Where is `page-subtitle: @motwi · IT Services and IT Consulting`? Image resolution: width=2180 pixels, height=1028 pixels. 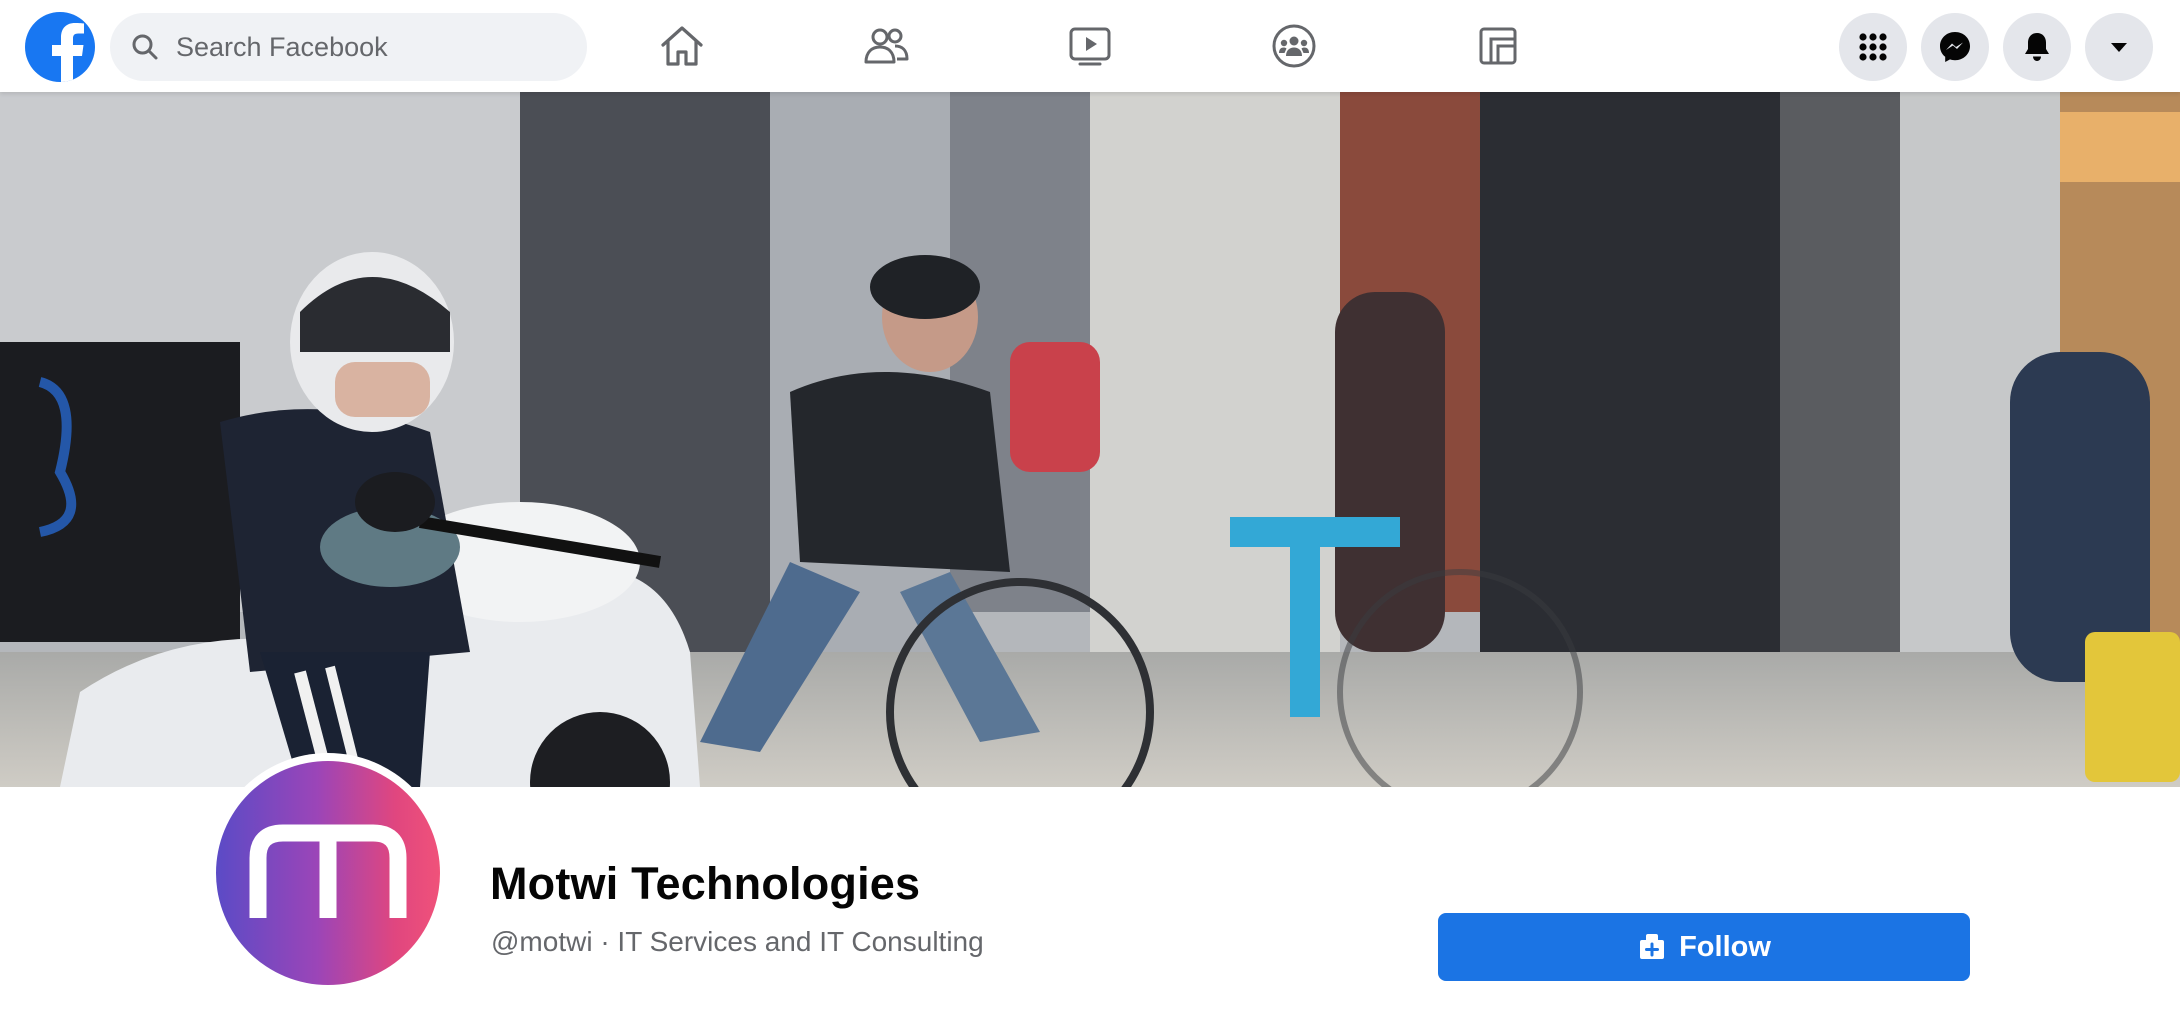
page-subtitle: @motwi · IT Services and IT Consulting is located at coordinates (737, 941).